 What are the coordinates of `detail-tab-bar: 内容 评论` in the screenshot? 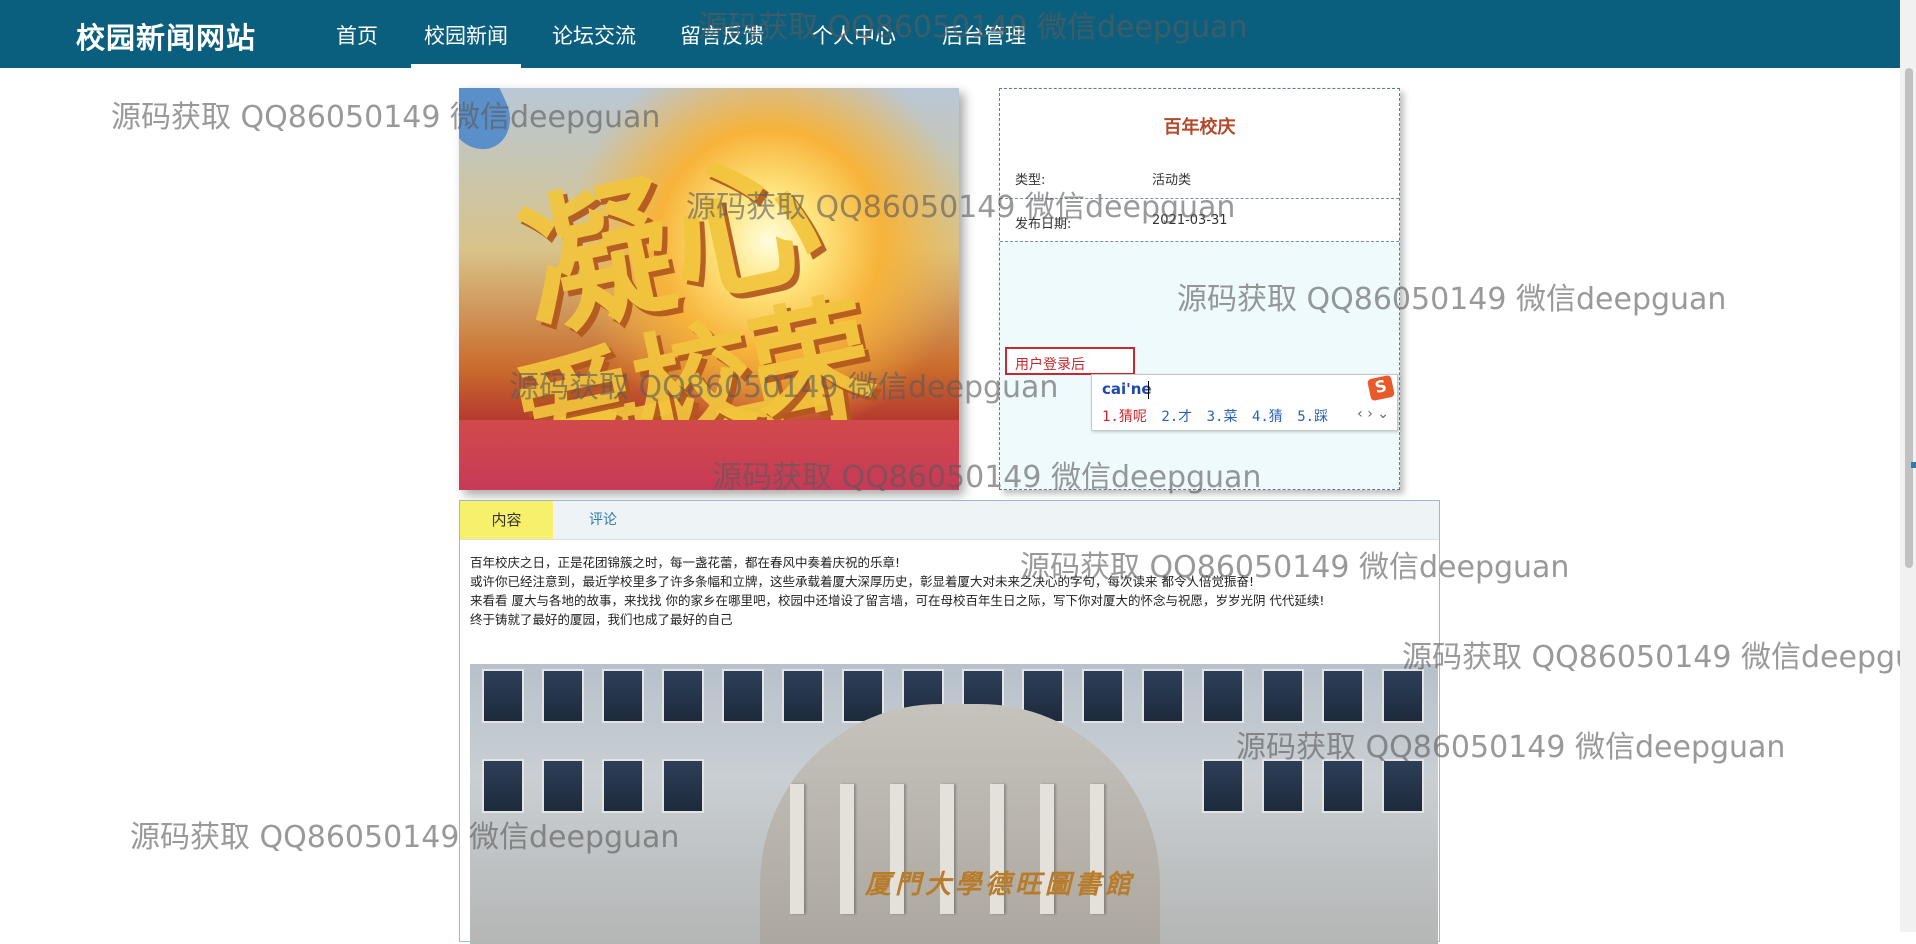 It's located at (949, 520).